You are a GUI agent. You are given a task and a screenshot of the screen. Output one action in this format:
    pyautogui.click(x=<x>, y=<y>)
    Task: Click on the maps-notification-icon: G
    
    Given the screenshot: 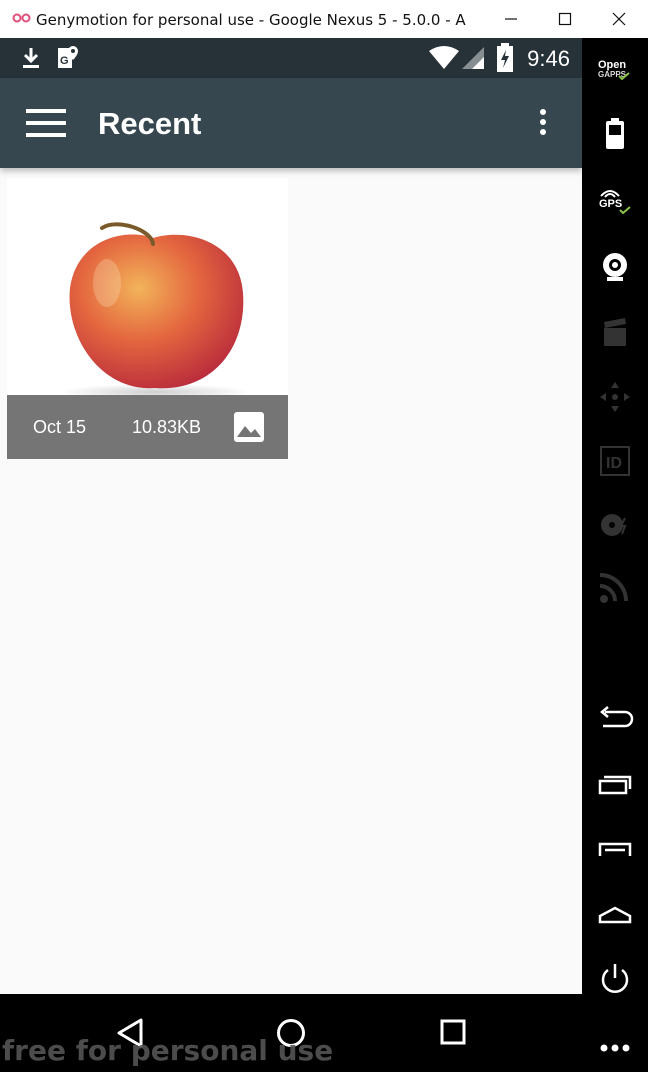 What is the action you would take?
    pyautogui.click(x=68, y=57)
    